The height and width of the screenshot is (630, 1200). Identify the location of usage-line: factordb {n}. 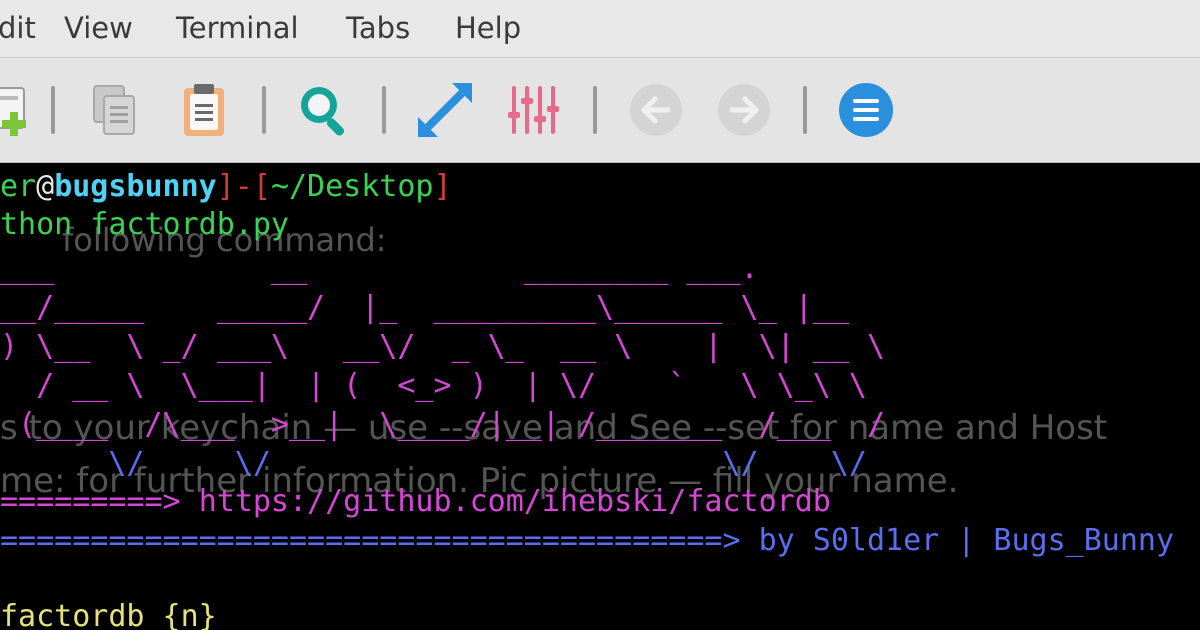
(108, 614).